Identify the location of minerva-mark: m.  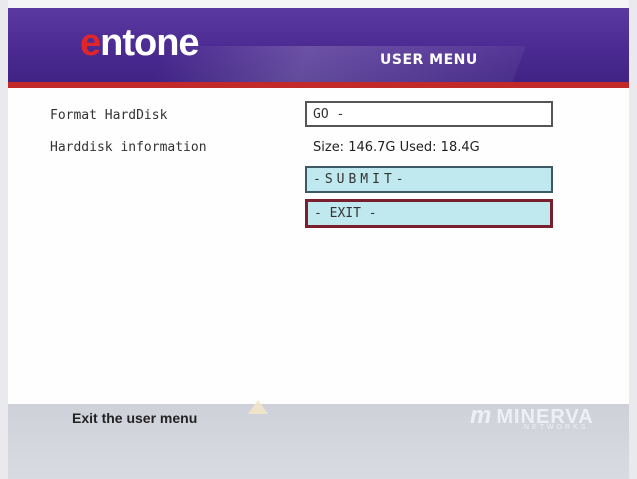
(481, 415).